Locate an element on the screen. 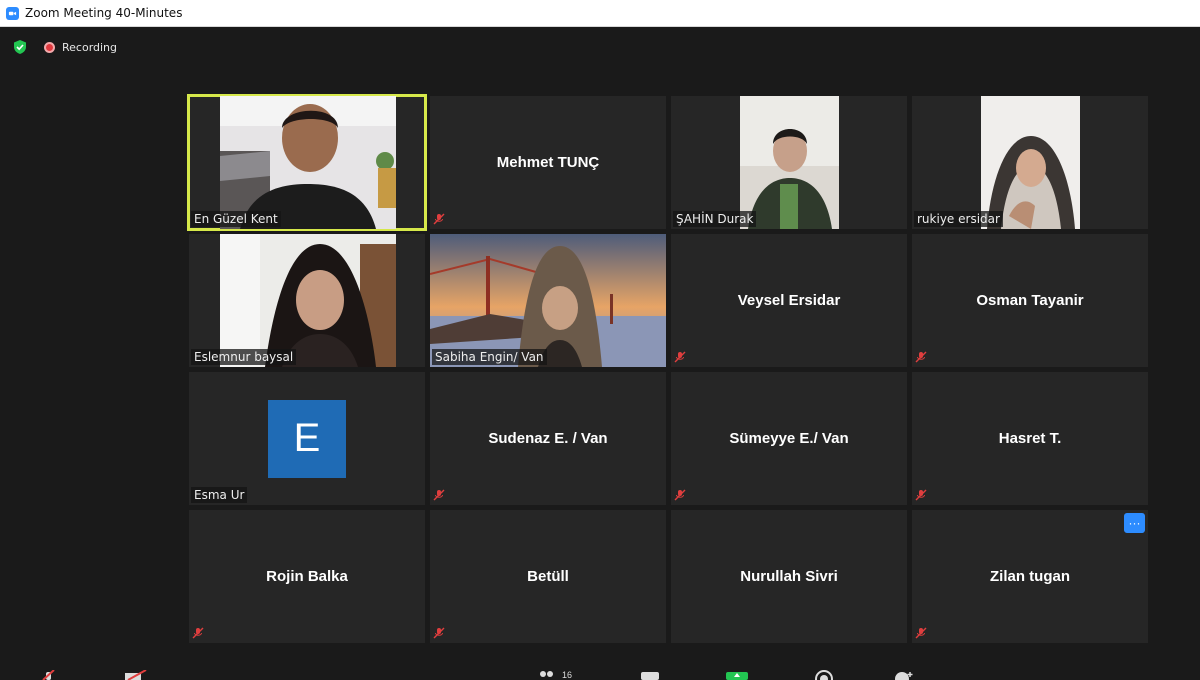 This screenshot has height=680, width=1200. participant-name-tag: En Güzel Kent is located at coordinates (236, 219).